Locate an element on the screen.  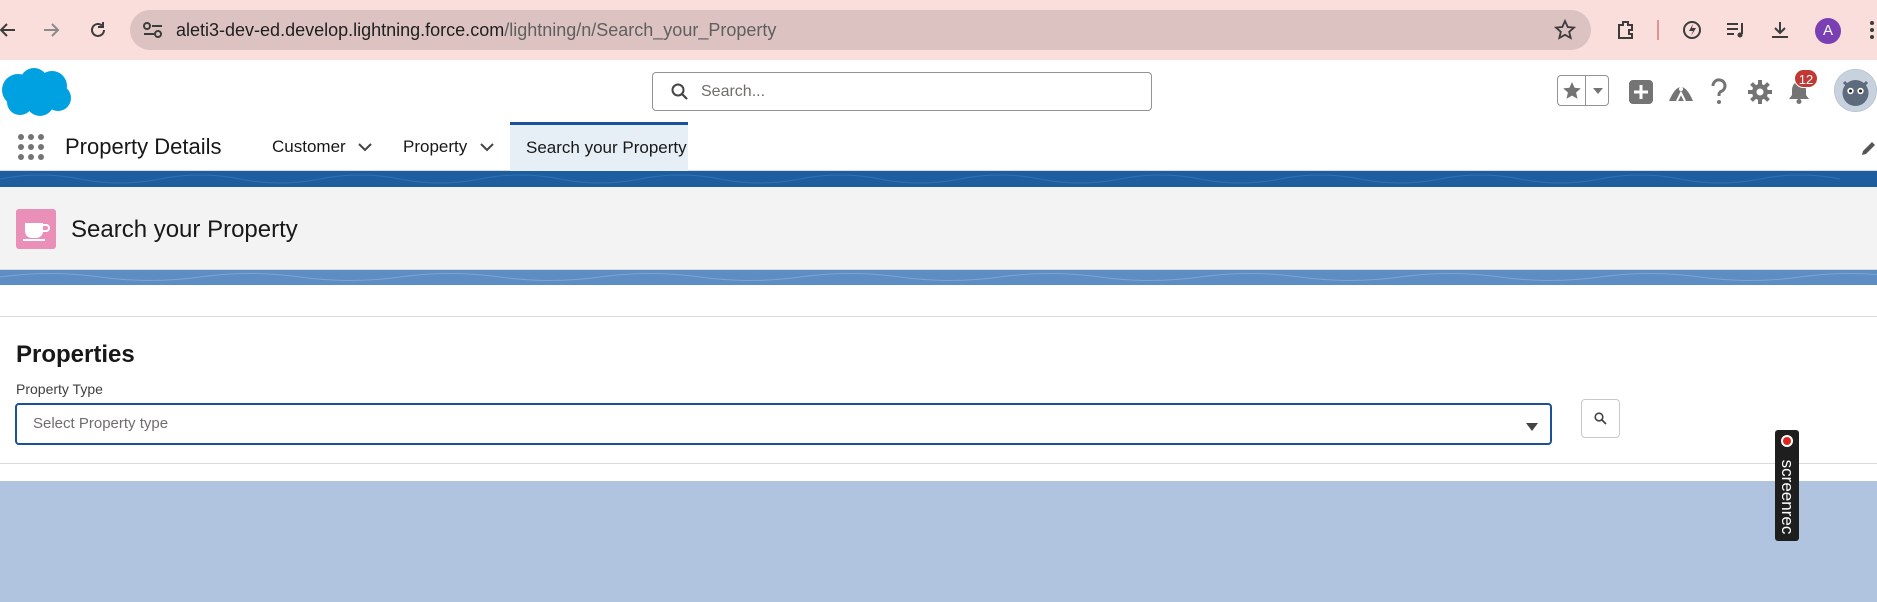
app-launcher-icon is located at coordinates (31, 147).